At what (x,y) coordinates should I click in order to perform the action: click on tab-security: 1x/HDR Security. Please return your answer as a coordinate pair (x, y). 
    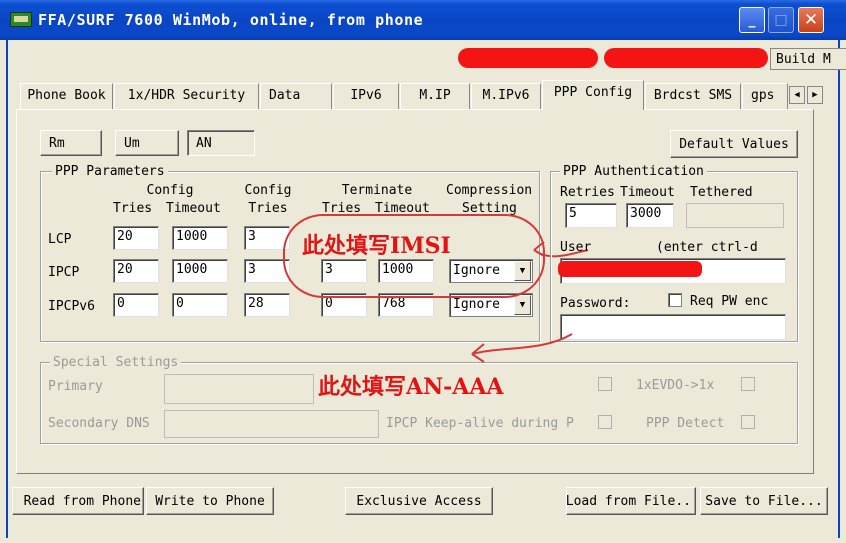
    Looking at the image, I should click on (186, 96).